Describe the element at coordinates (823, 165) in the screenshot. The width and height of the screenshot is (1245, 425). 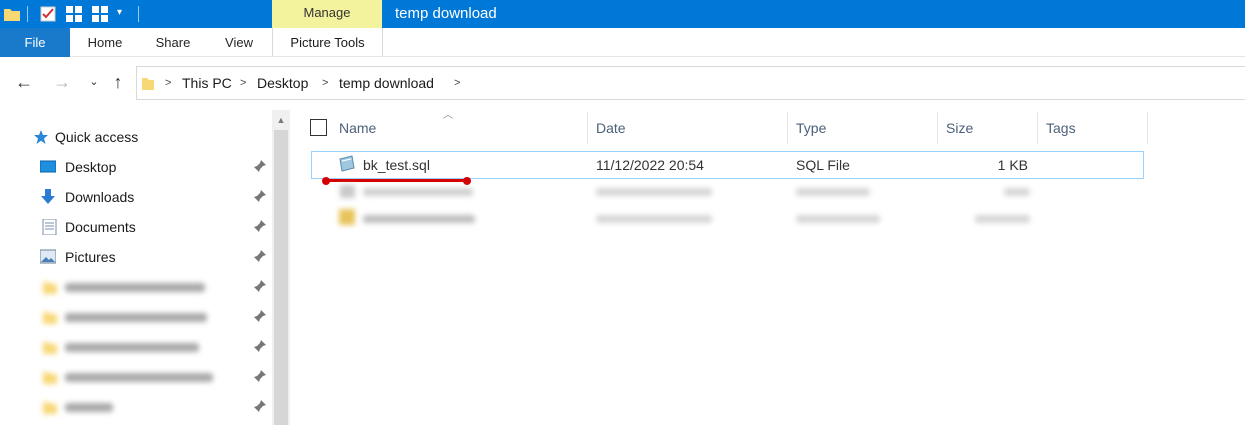
I see `file-type: SQL File` at that location.